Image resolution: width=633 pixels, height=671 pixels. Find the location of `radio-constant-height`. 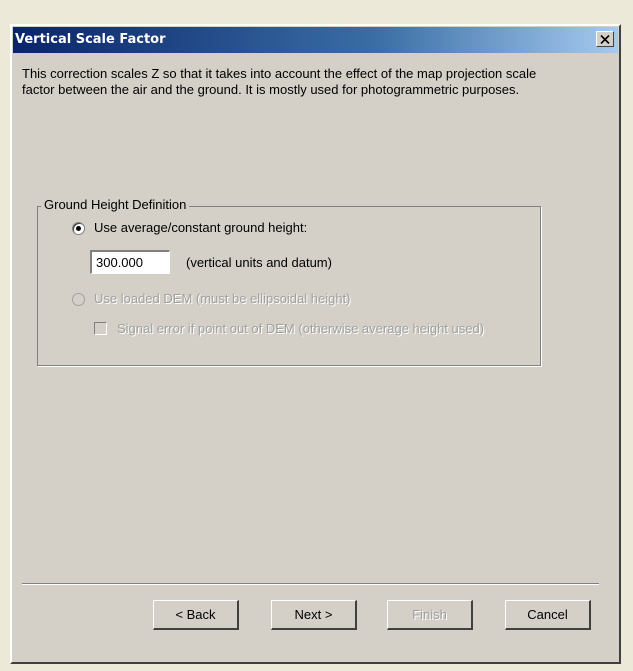

radio-constant-height is located at coordinates (78, 228).